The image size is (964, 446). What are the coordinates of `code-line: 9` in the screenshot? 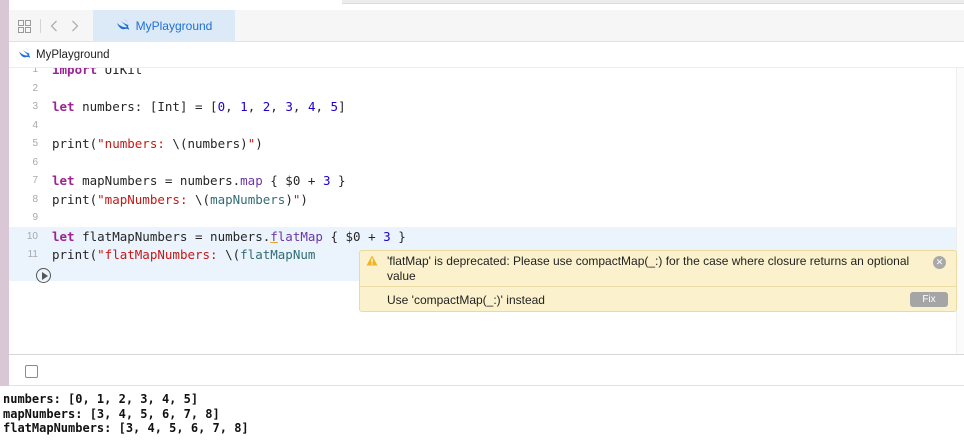 It's located at (482, 217).